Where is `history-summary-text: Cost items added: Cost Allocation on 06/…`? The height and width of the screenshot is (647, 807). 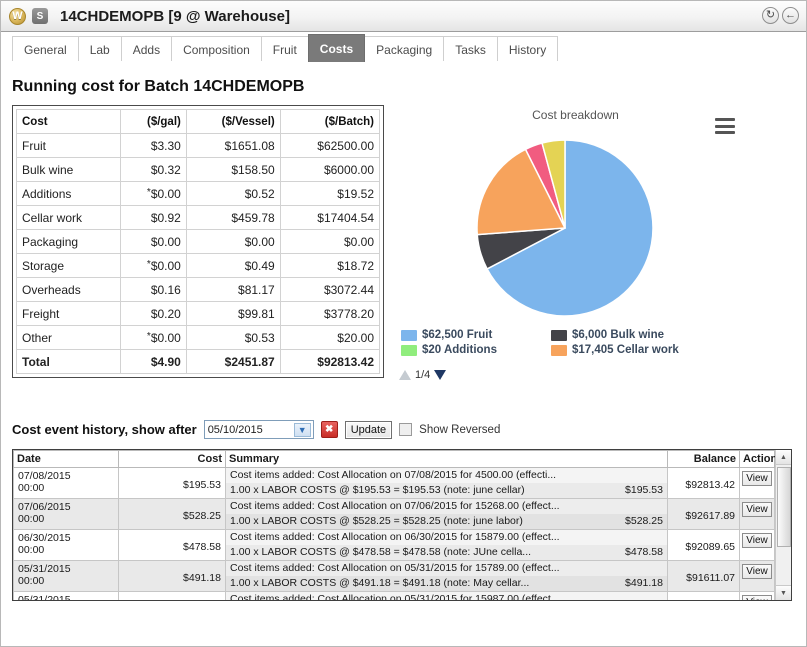 history-summary-text: Cost items added: Cost Allocation on 06/… is located at coordinates (395, 537).